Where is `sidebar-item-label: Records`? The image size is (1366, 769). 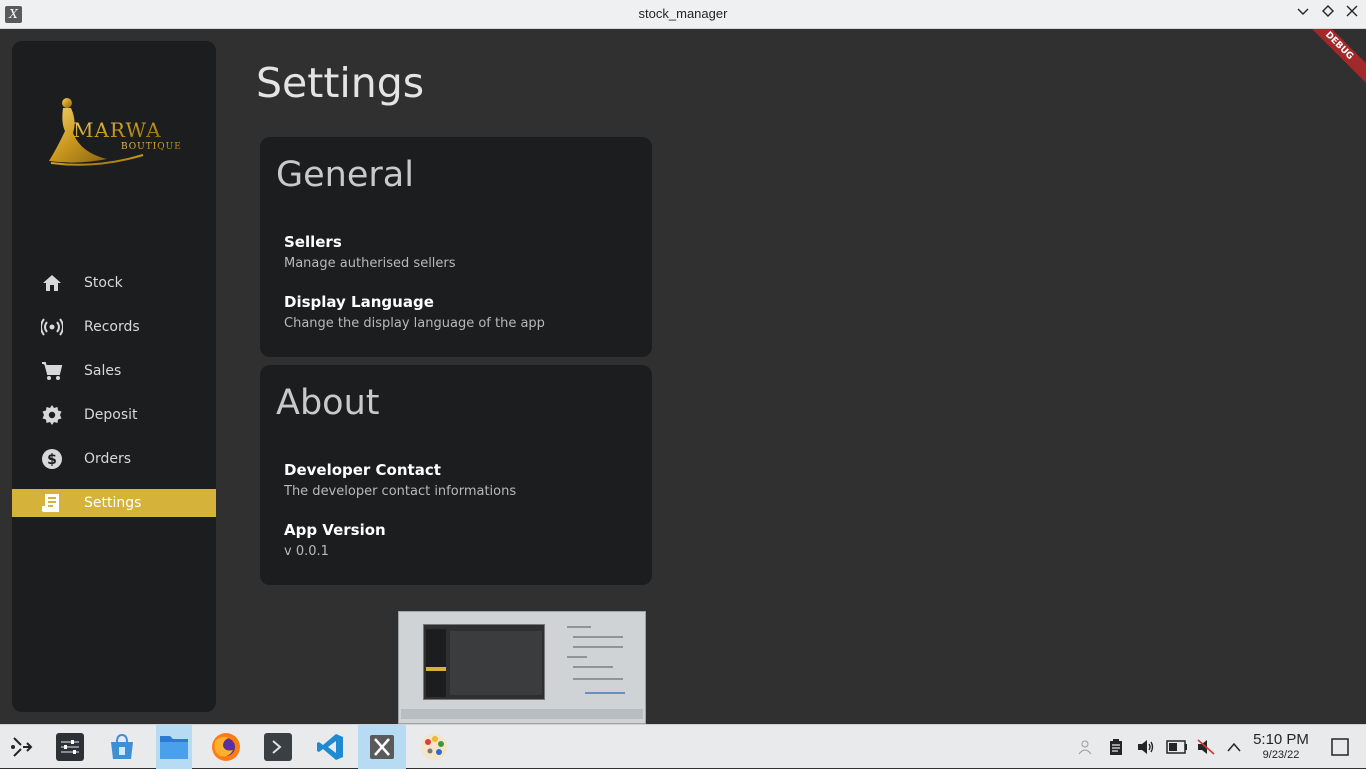
sidebar-item-label: Records is located at coordinates (112, 327).